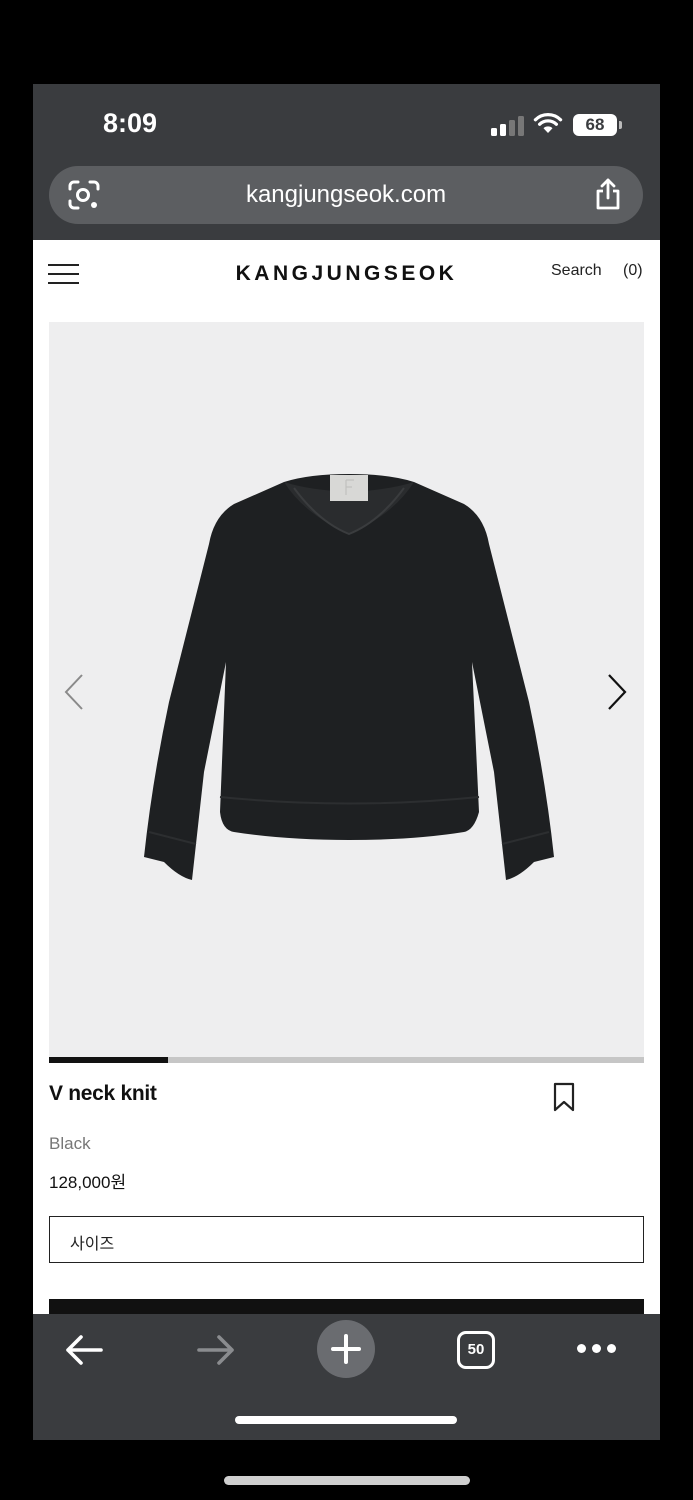 The image size is (693, 1500). I want to click on forward-arrow-icon, so click(216, 1350).